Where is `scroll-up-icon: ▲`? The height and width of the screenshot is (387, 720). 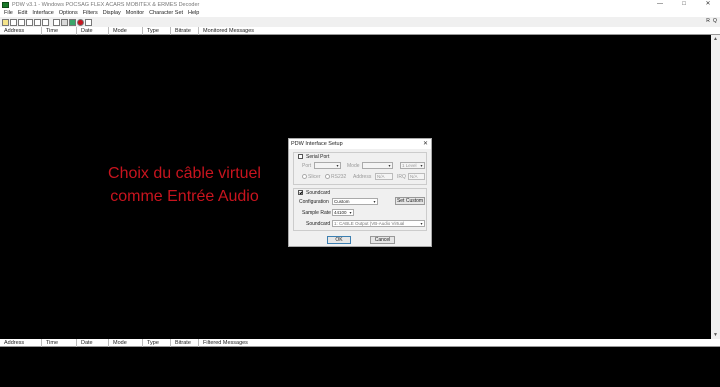
scroll-up-icon: ▲ is located at coordinates (715, 39).